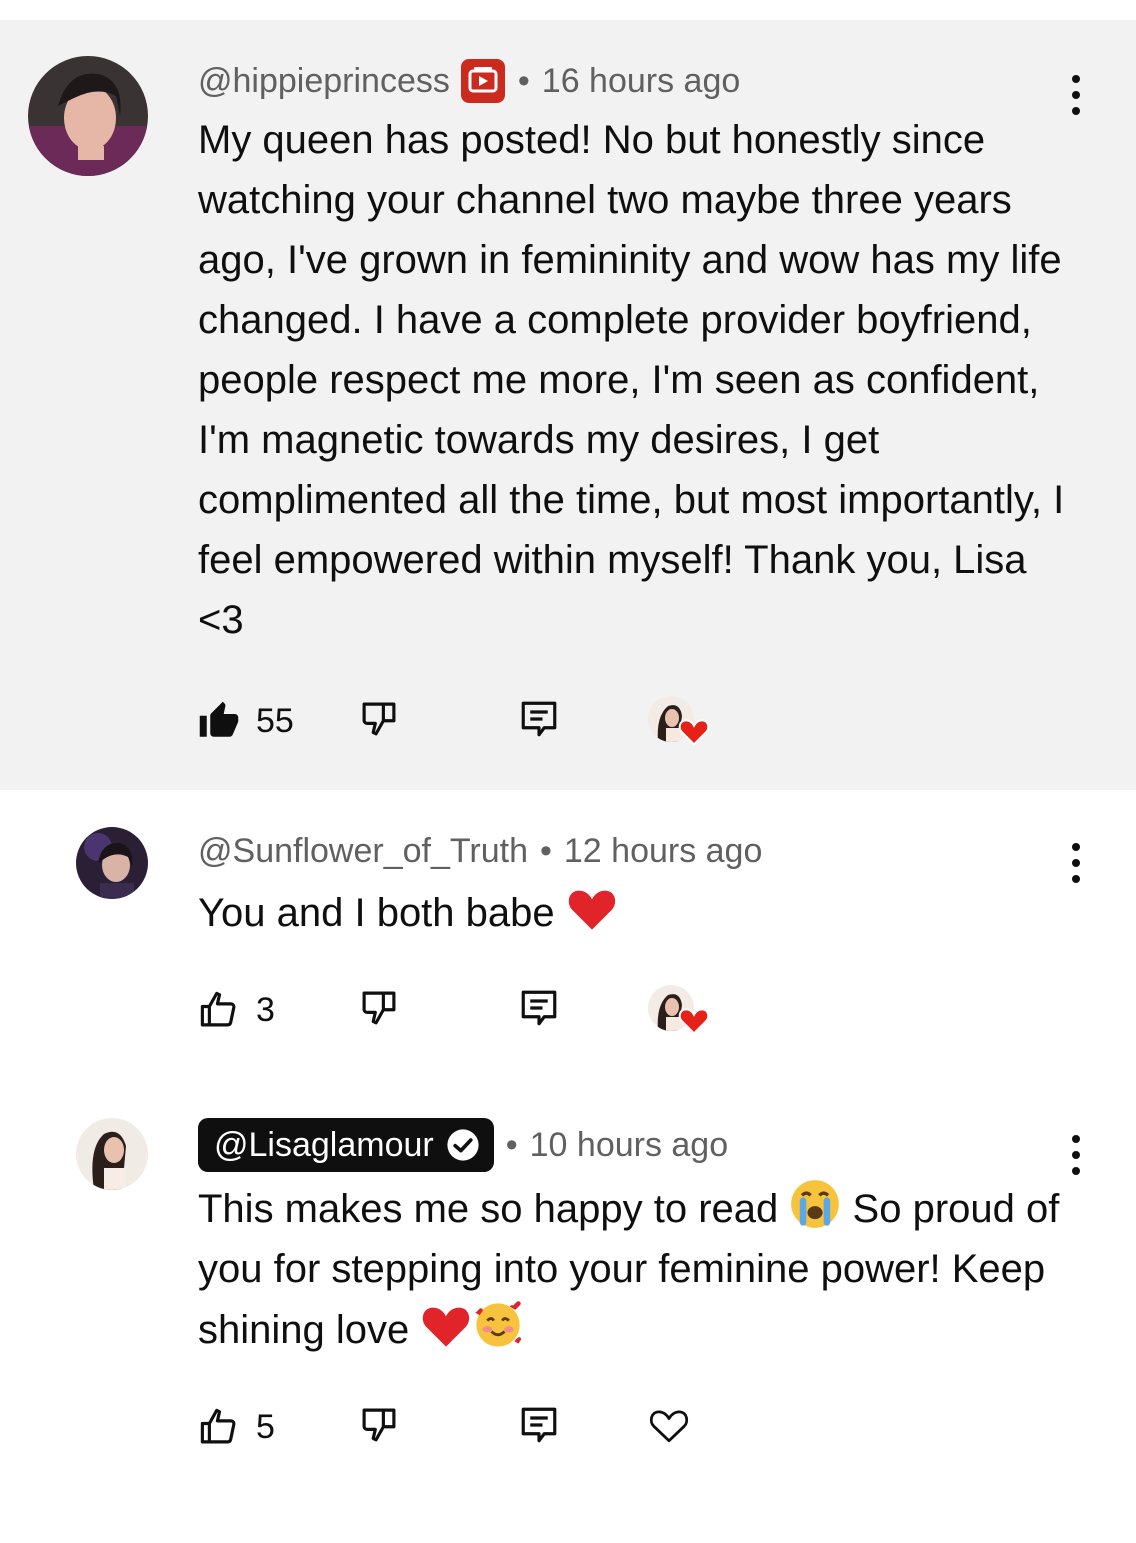  Describe the element at coordinates (278, 1427) in the screenshot. I see `like-button: 5` at that location.